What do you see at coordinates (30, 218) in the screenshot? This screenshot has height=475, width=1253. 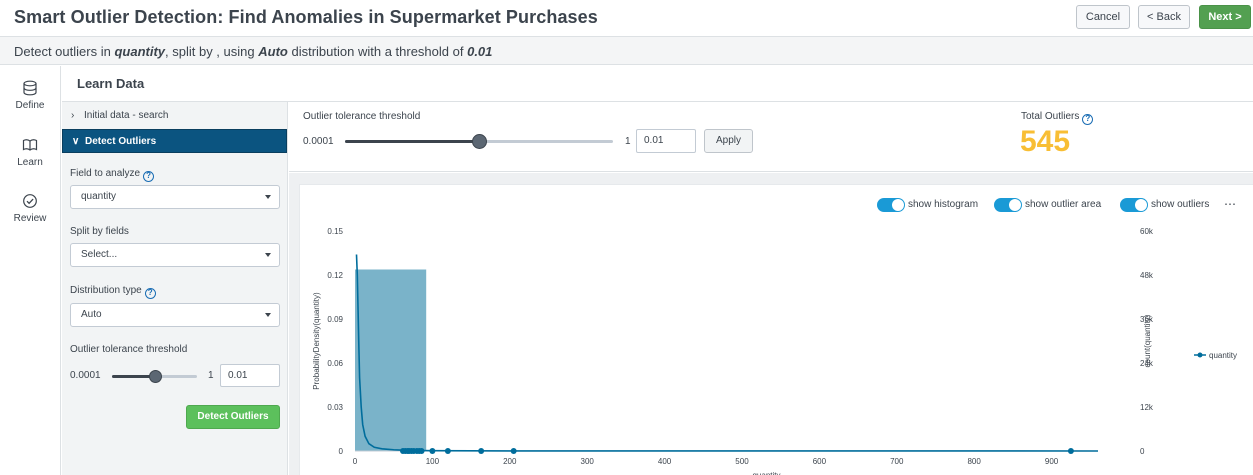 I see `nav-review-label: Review` at bounding box center [30, 218].